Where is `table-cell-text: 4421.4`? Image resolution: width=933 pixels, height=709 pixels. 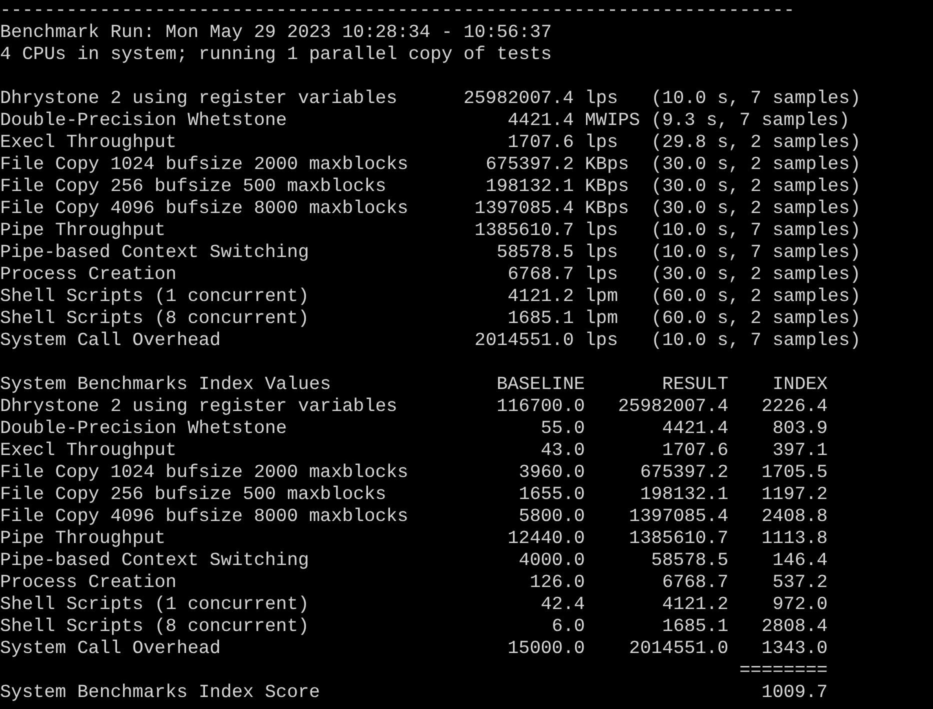 table-cell-text: 4421.4 is located at coordinates (694, 429).